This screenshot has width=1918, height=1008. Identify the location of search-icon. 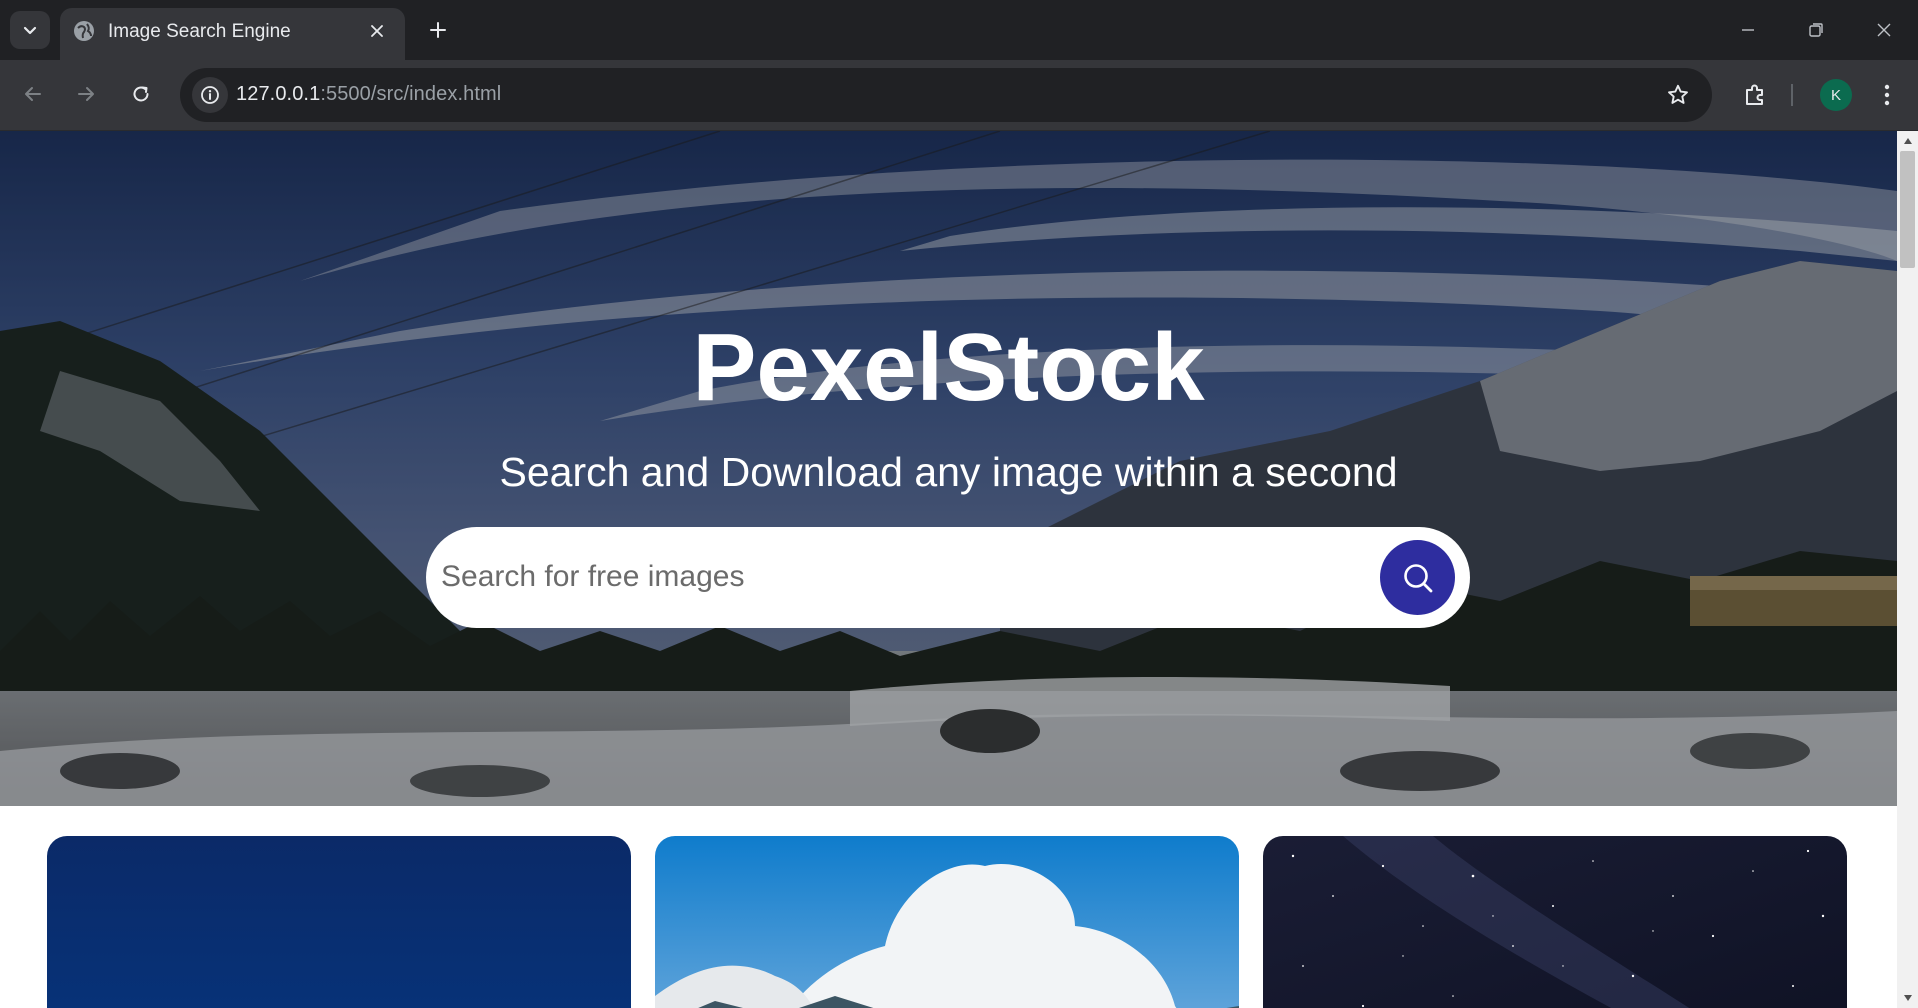
(1417, 577).